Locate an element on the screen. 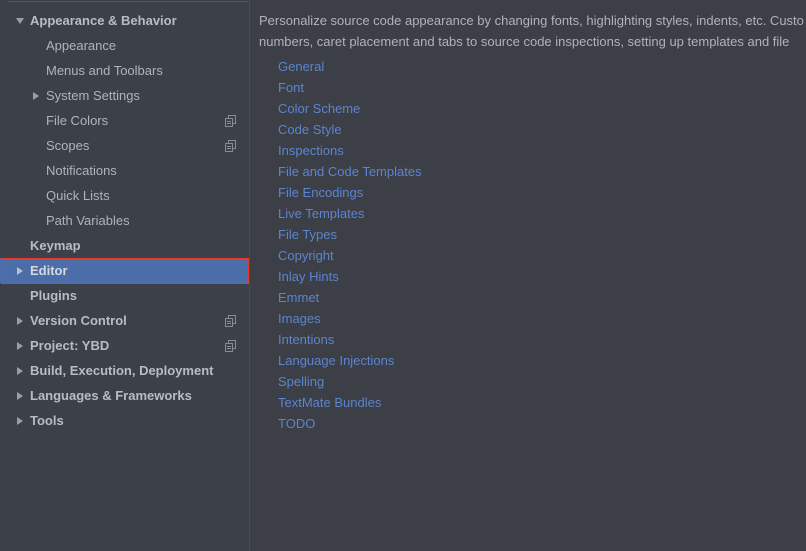 This screenshot has height=551, width=806. sidebar-item-label: File Colors is located at coordinates (77, 120).